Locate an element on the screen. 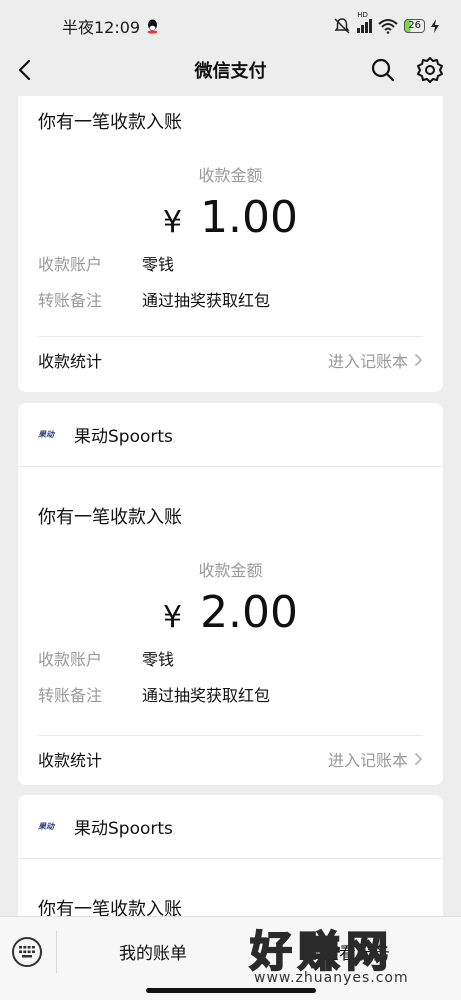 The height and width of the screenshot is (1000, 461). wifi-icon is located at coordinates (388, 26).